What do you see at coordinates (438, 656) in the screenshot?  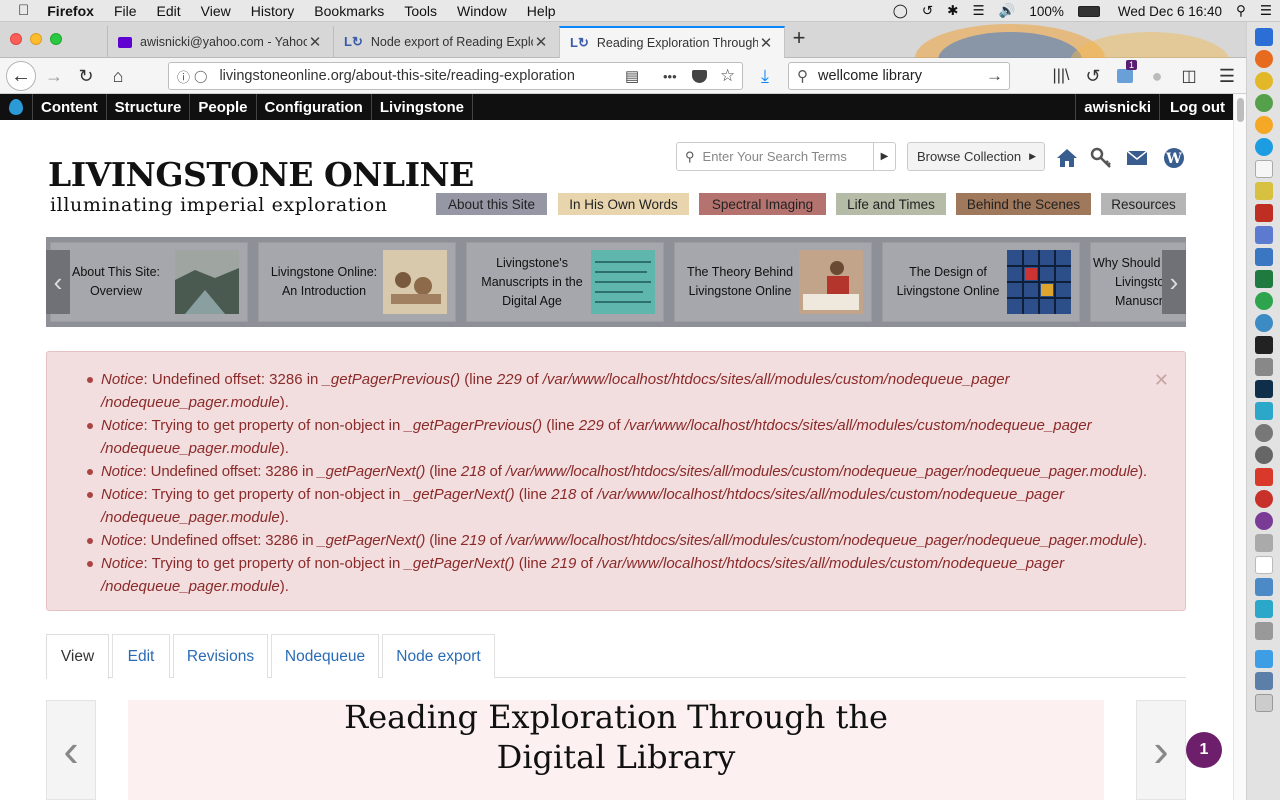 I see `tab-node-export: Node export` at bounding box center [438, 656].